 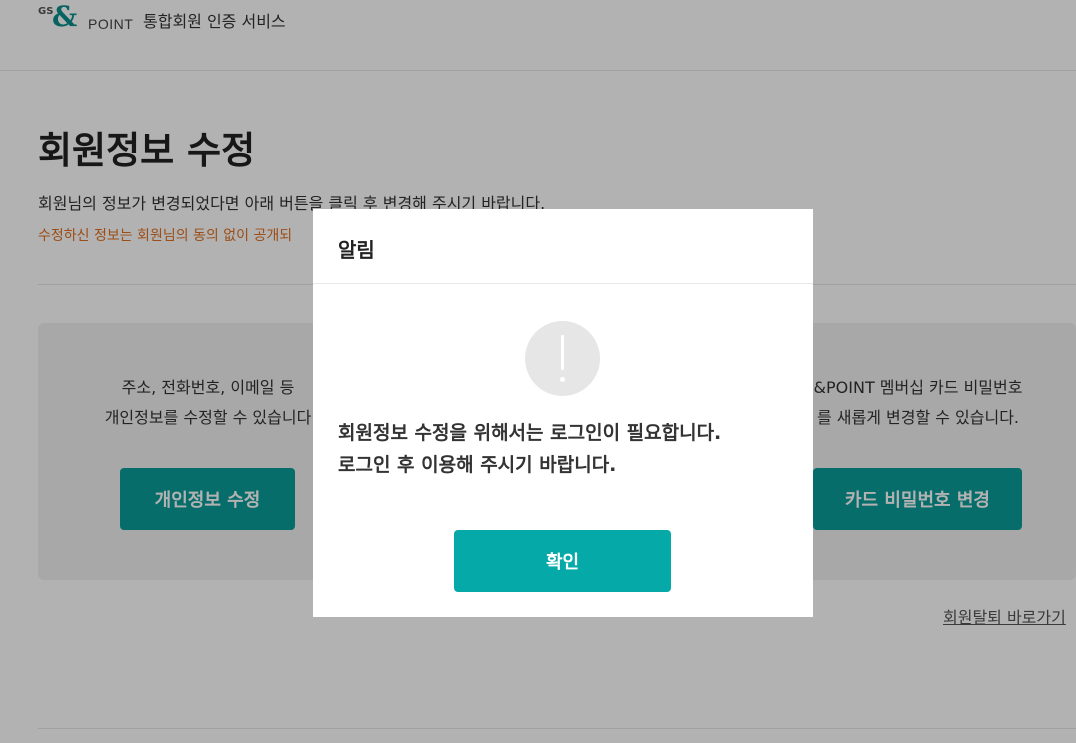 What do you see at coordinates (530, 433) in the screenshot?
I see `dialog-message-line-1: 회원정보 수정을 위해서는 로그인이 필요합니다.` at bounding box center [530, 433].